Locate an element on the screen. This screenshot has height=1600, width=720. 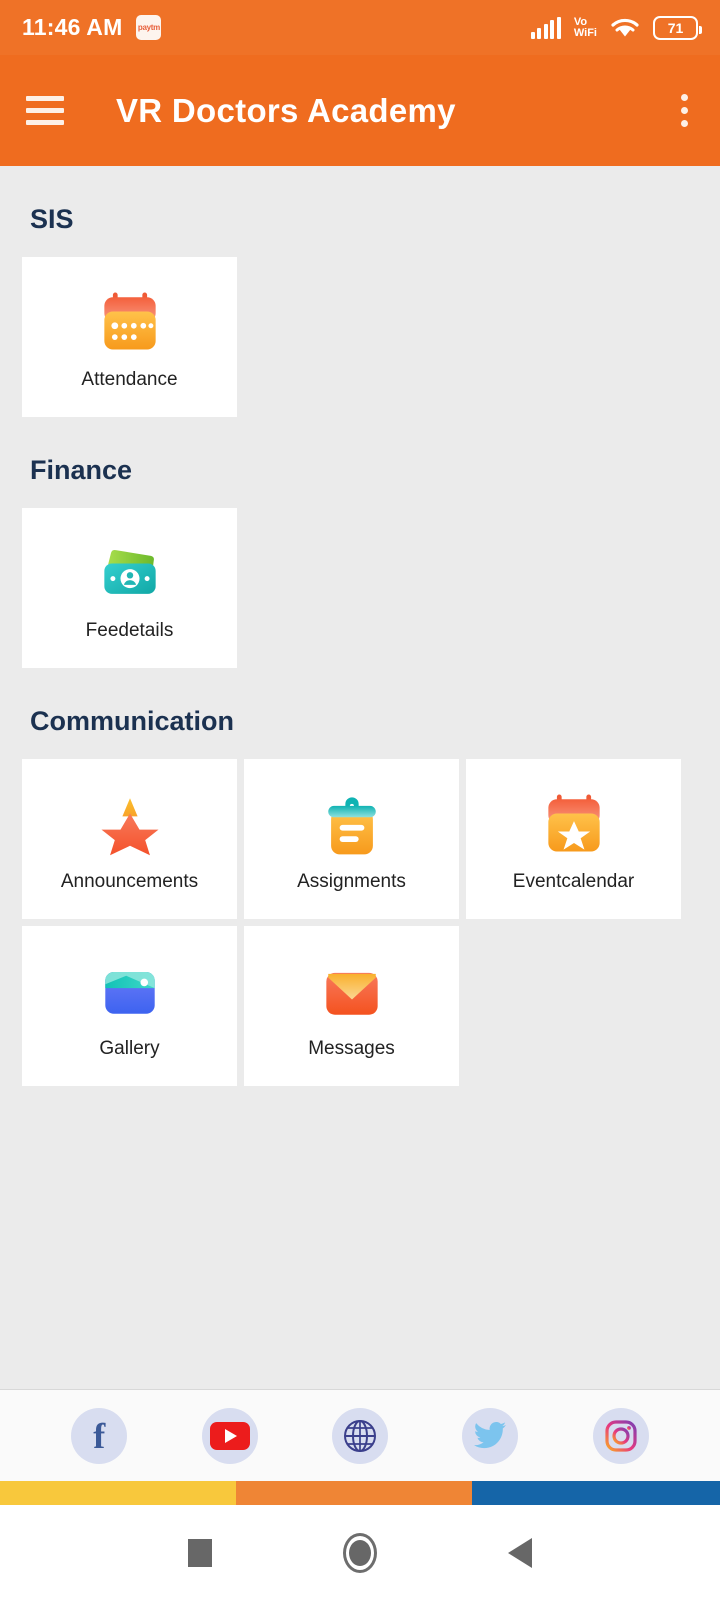
status-time: 11:46 AM is located at coordinates (72, 27).